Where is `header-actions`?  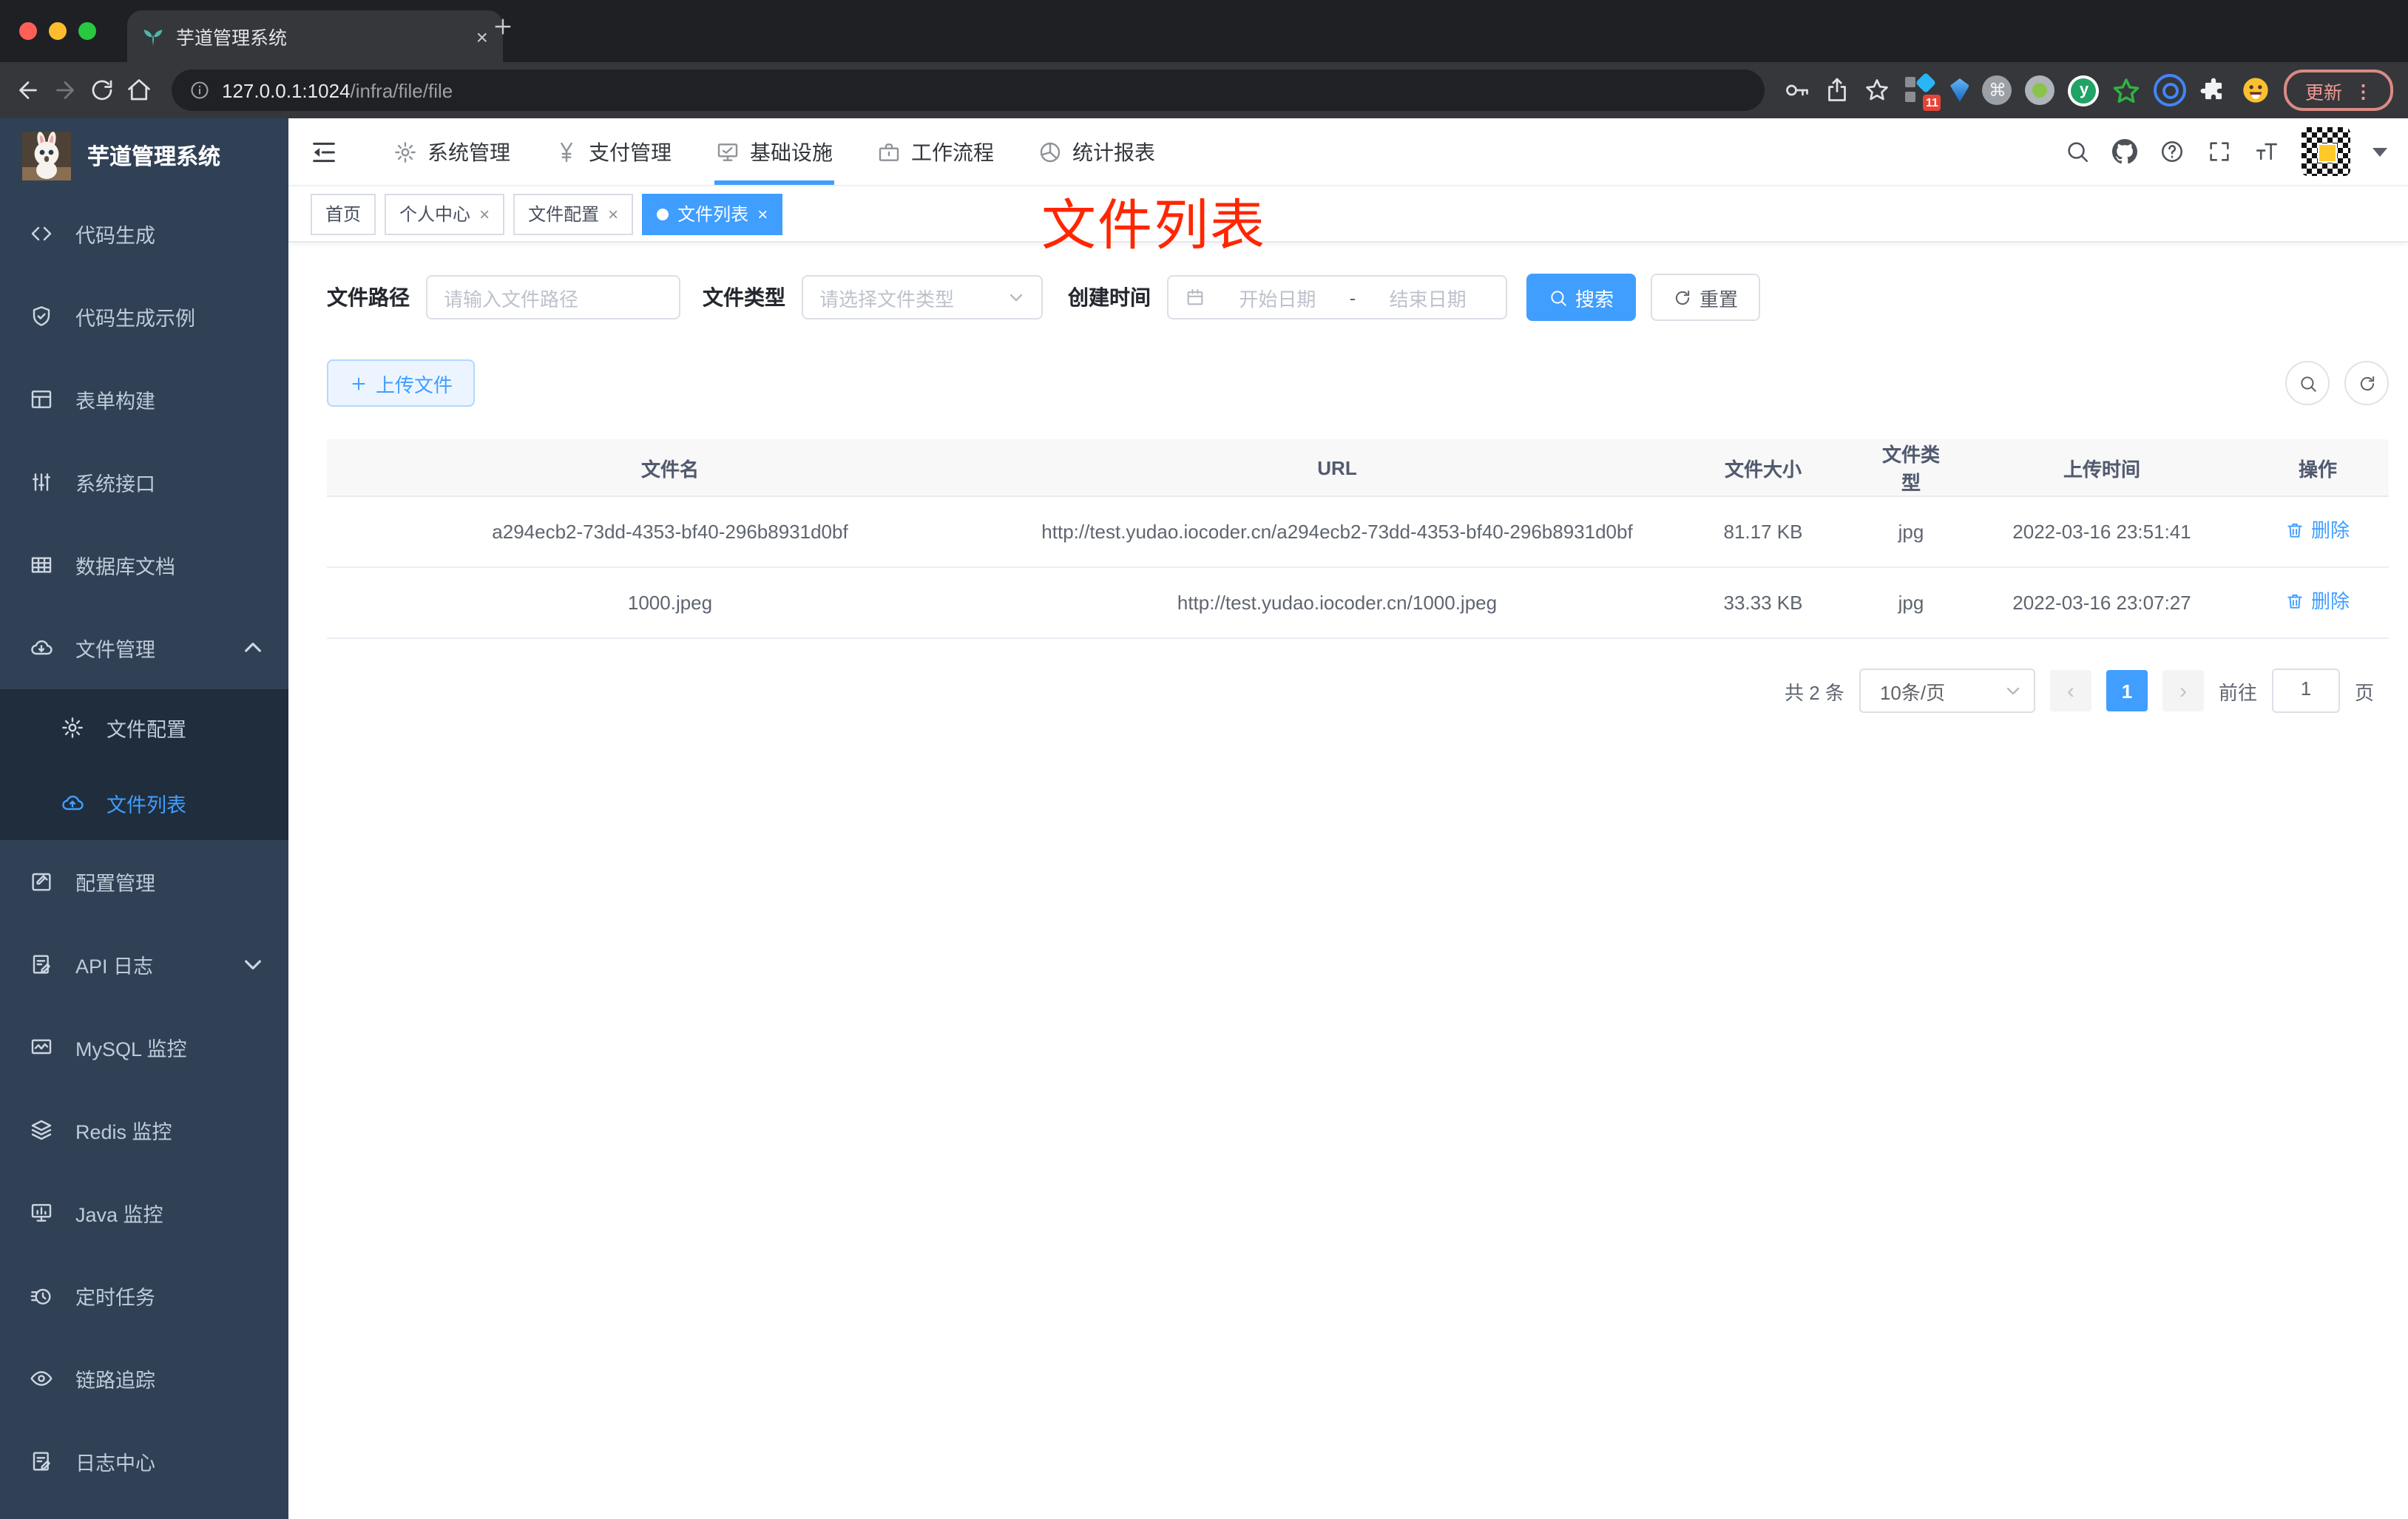
header-actions is located at coordinates (2226, 151).